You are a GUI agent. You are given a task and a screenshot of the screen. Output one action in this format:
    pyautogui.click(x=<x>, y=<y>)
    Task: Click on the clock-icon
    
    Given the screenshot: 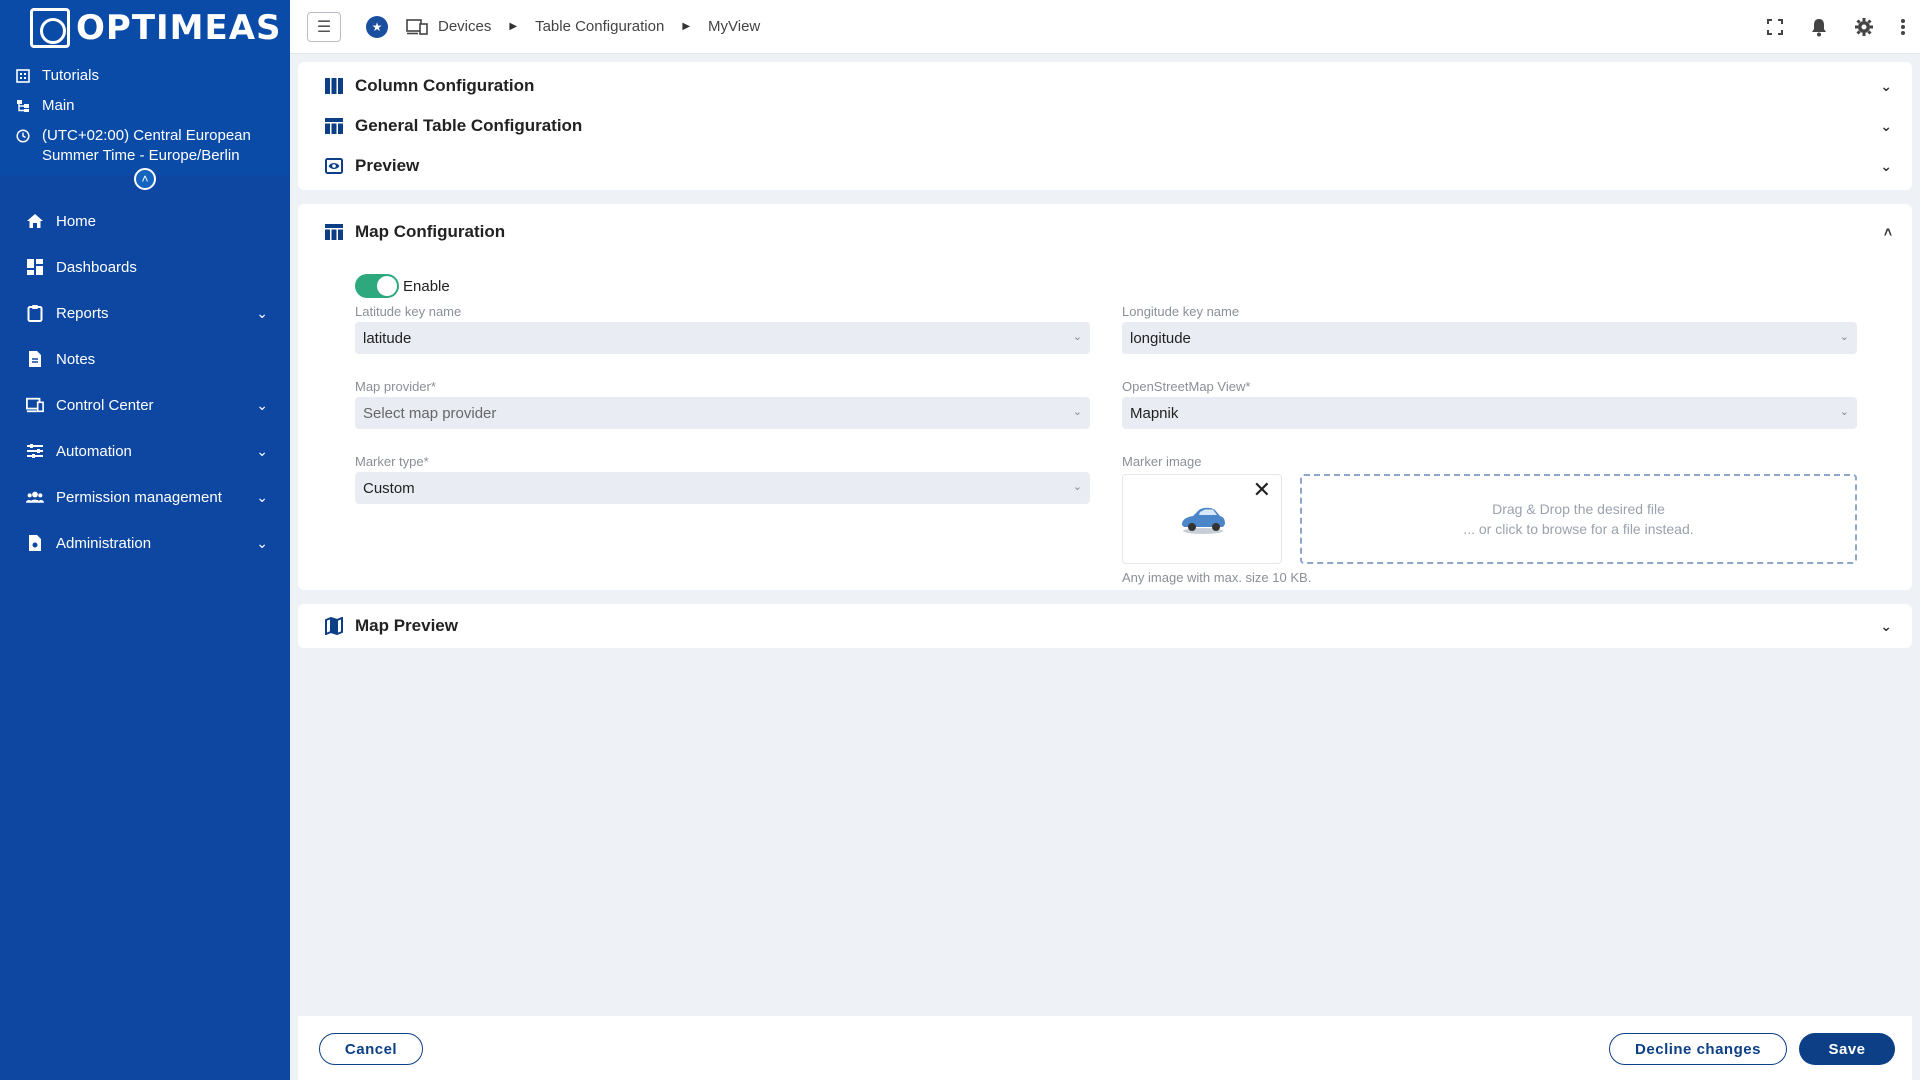 What is the action you would take?
    pyautogui.click(x=23, y=136)
    